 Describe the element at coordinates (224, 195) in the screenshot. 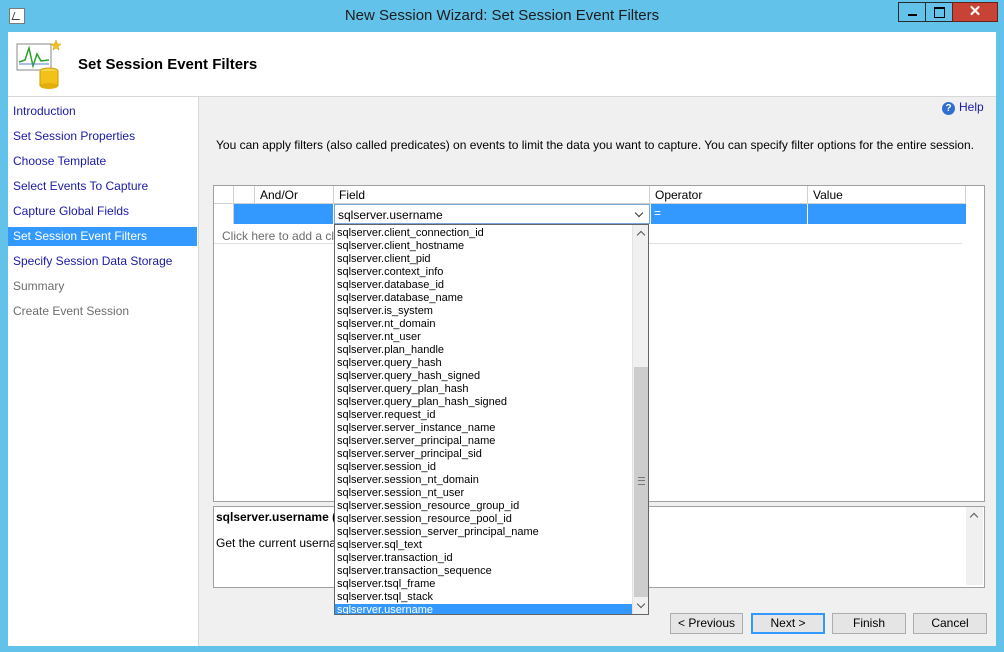

I see `column-header-select` at that location.